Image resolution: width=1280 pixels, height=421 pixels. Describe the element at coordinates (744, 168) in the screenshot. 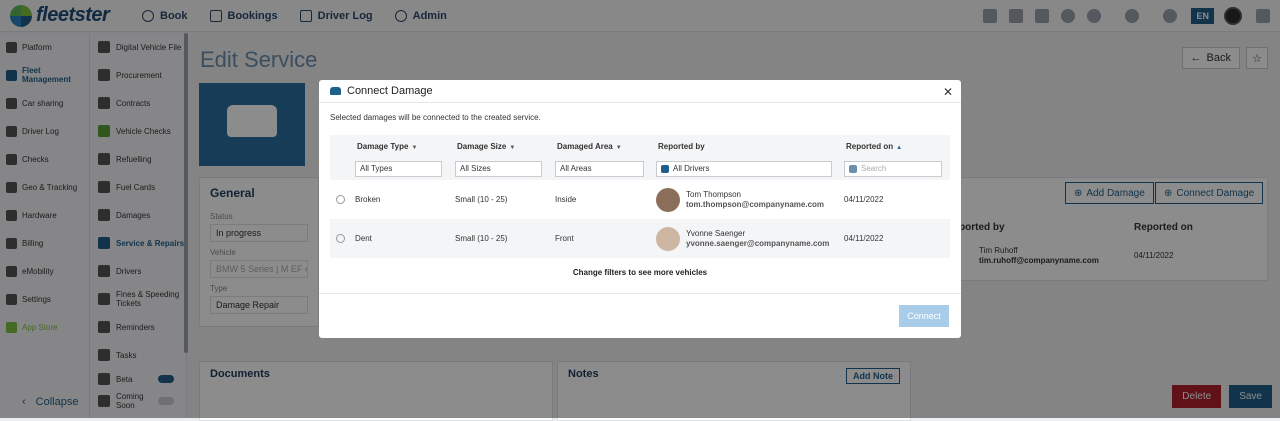

I see `filter-reported-by: All Drivers` at that location.